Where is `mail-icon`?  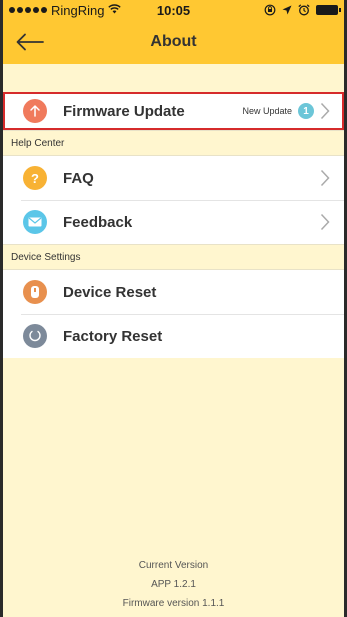 mail-icon is located at coordinates (35, 222).